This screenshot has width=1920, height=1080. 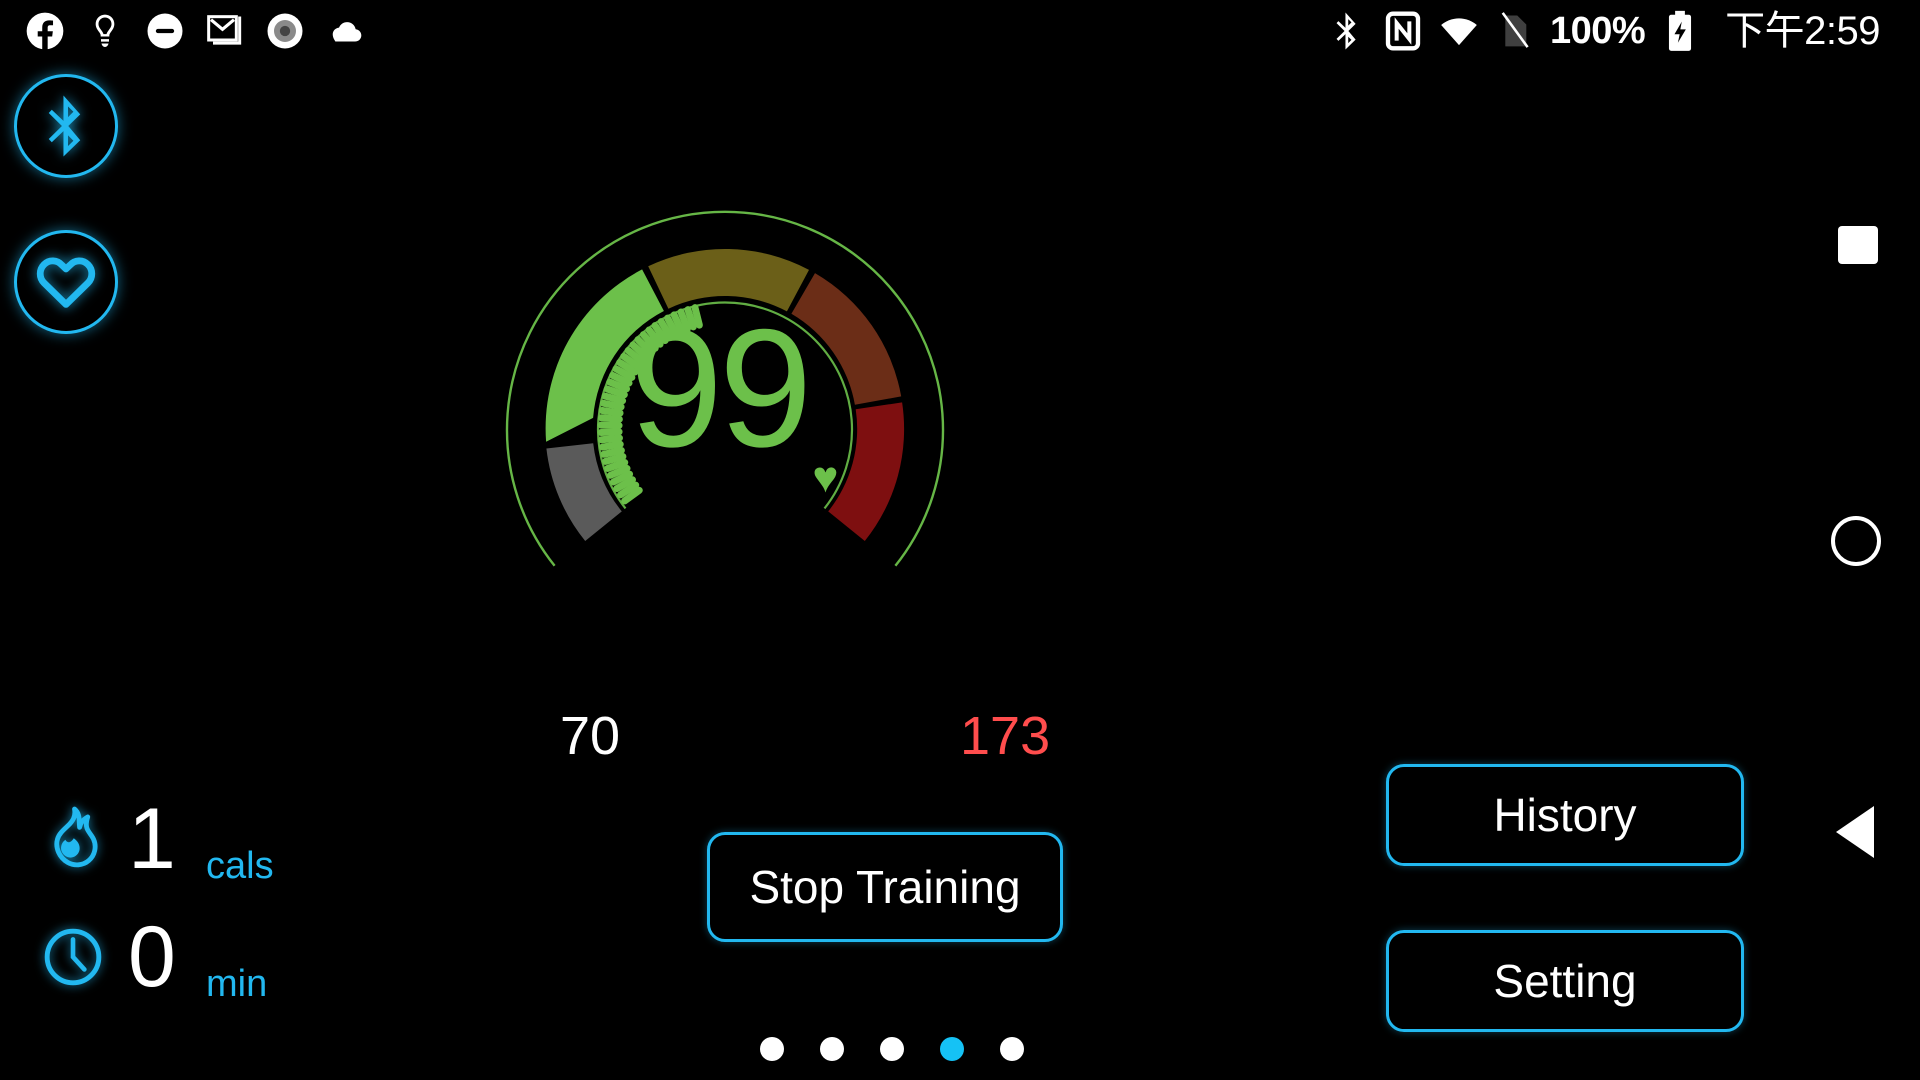 I want to click on stop-training-button: Stop Training, so click(x=885, y=887).